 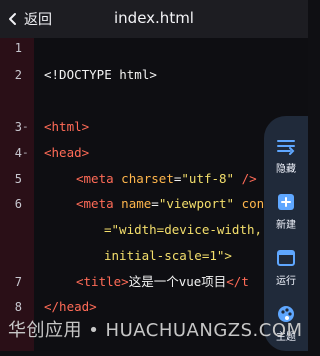 I want to click on line-number: 7, so click(x=18, y=282).